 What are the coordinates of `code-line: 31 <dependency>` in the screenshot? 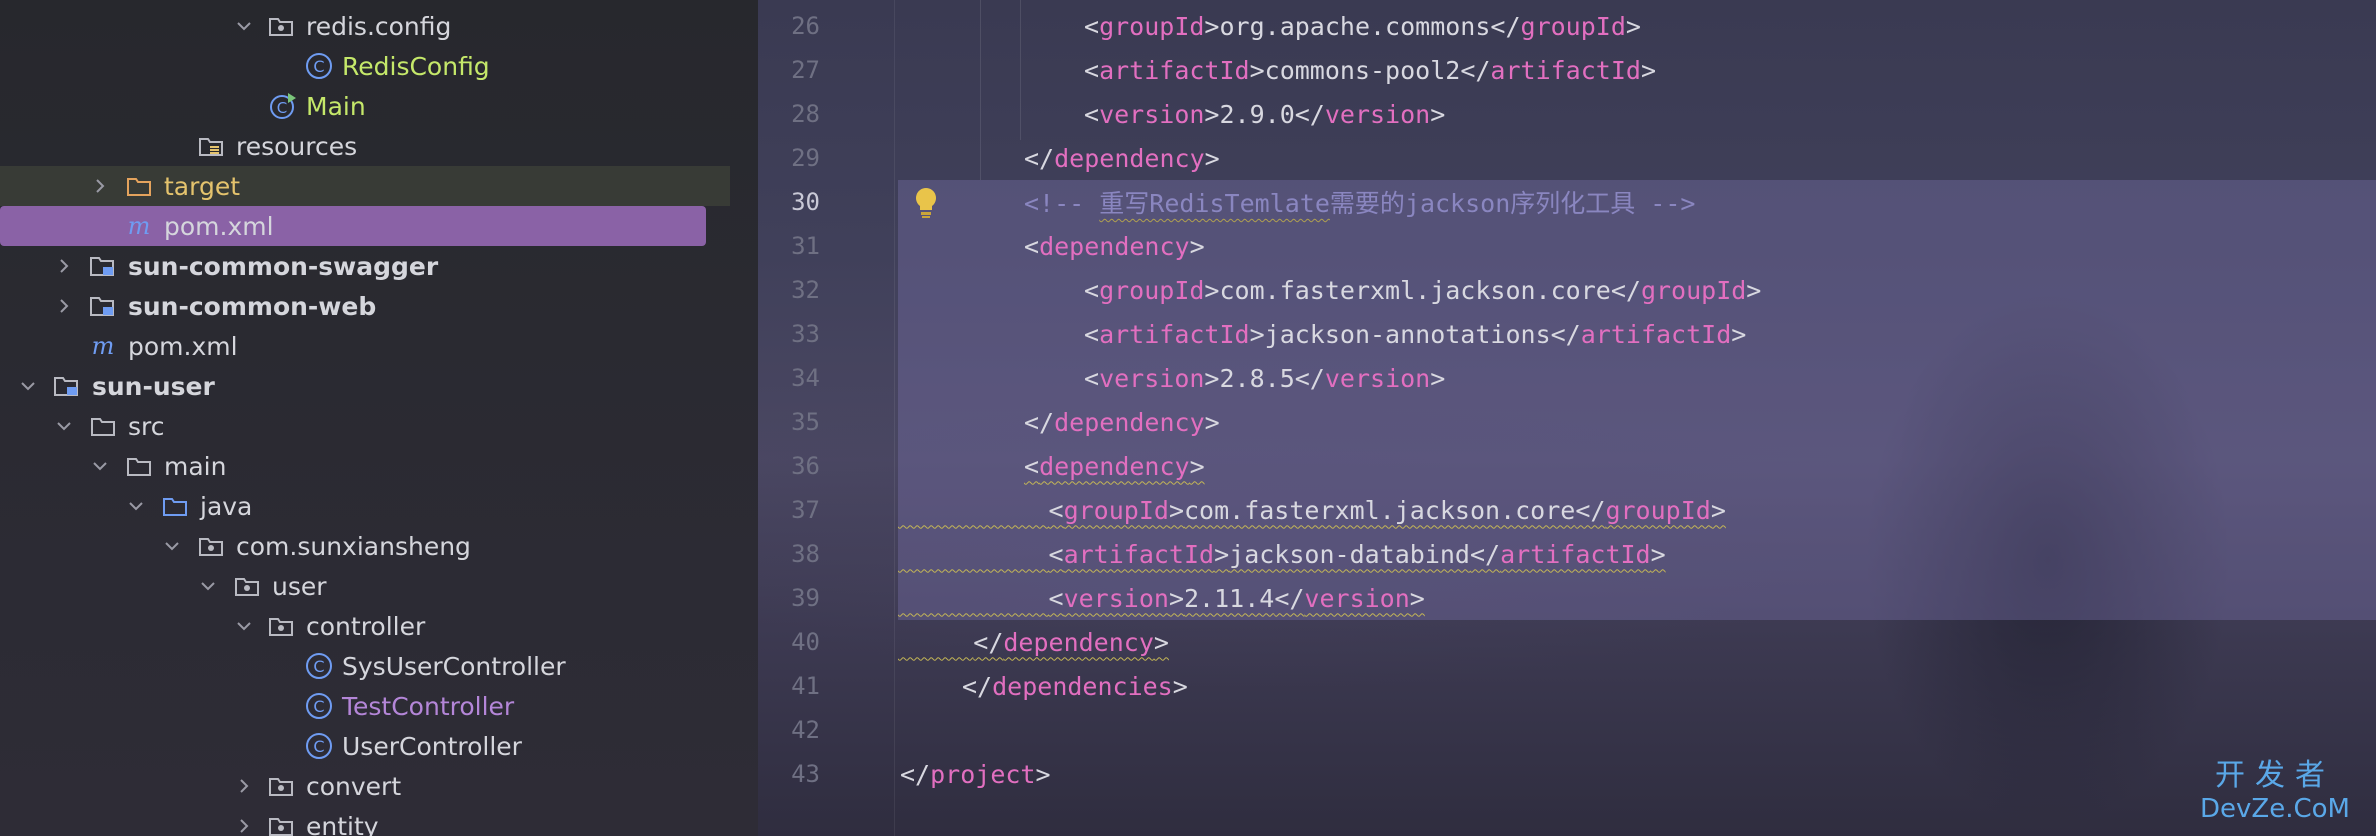 It's located at (1567, 246).